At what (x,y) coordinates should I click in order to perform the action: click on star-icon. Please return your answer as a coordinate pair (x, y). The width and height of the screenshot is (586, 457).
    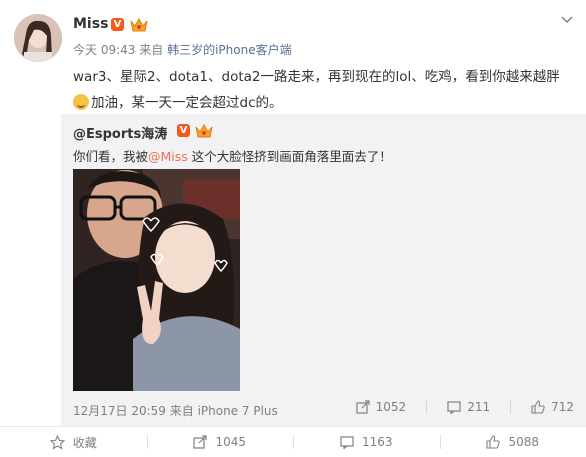
    Looking at the image, I should click on (57, 442).